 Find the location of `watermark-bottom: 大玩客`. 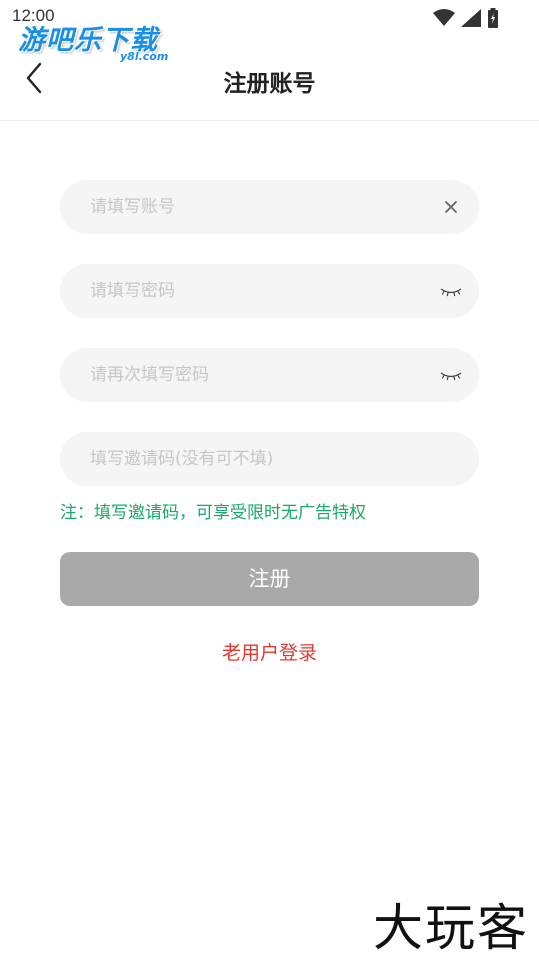

watermark-bottom: 大玩客 is located at coordinates (451, 928).